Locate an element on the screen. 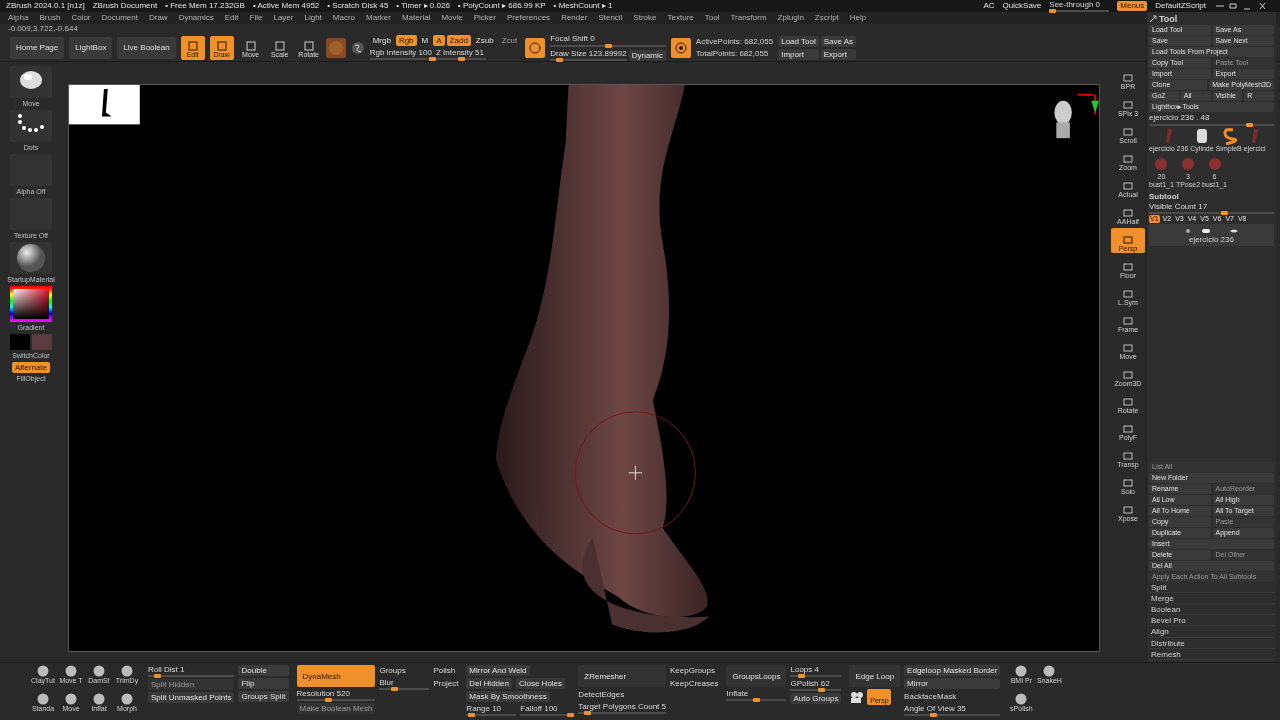 The image size is (1280, 720). nav-button: Home Page is located at coordinates (37, 47).